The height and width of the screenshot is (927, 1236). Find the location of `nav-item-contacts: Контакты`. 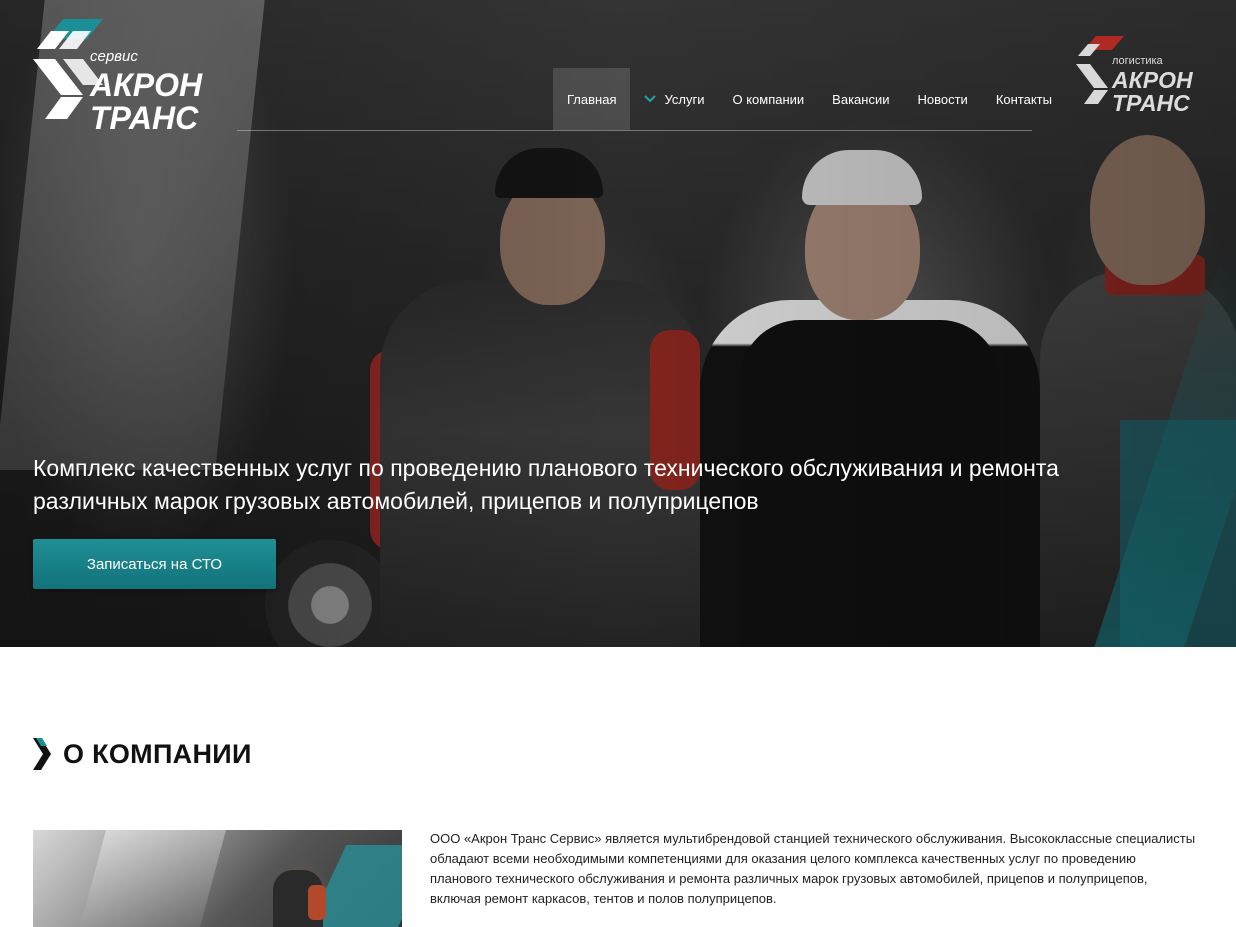

nav-item-contacts: Контакты is located at coordinates (1024, 99).